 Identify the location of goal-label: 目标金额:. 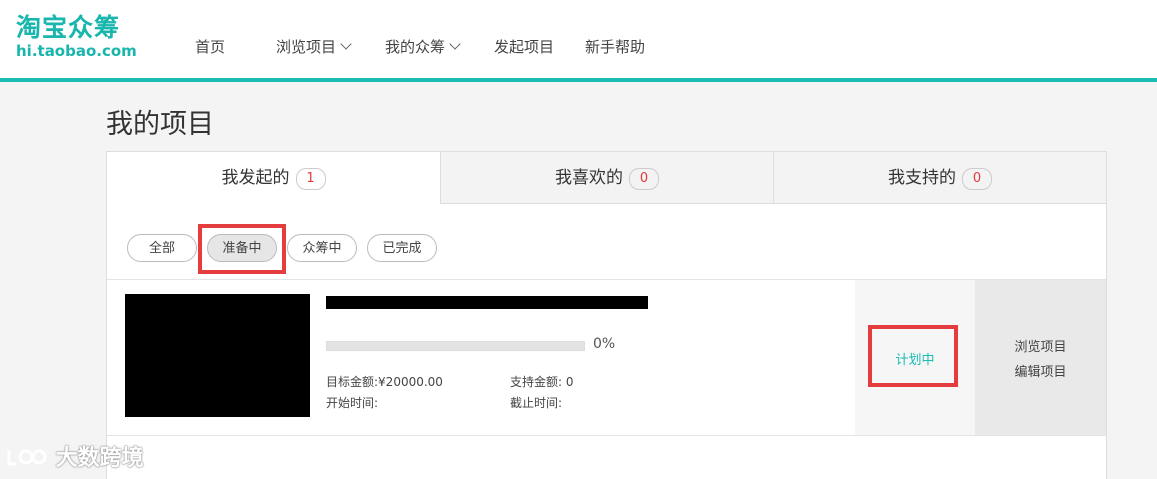
(352, 382).